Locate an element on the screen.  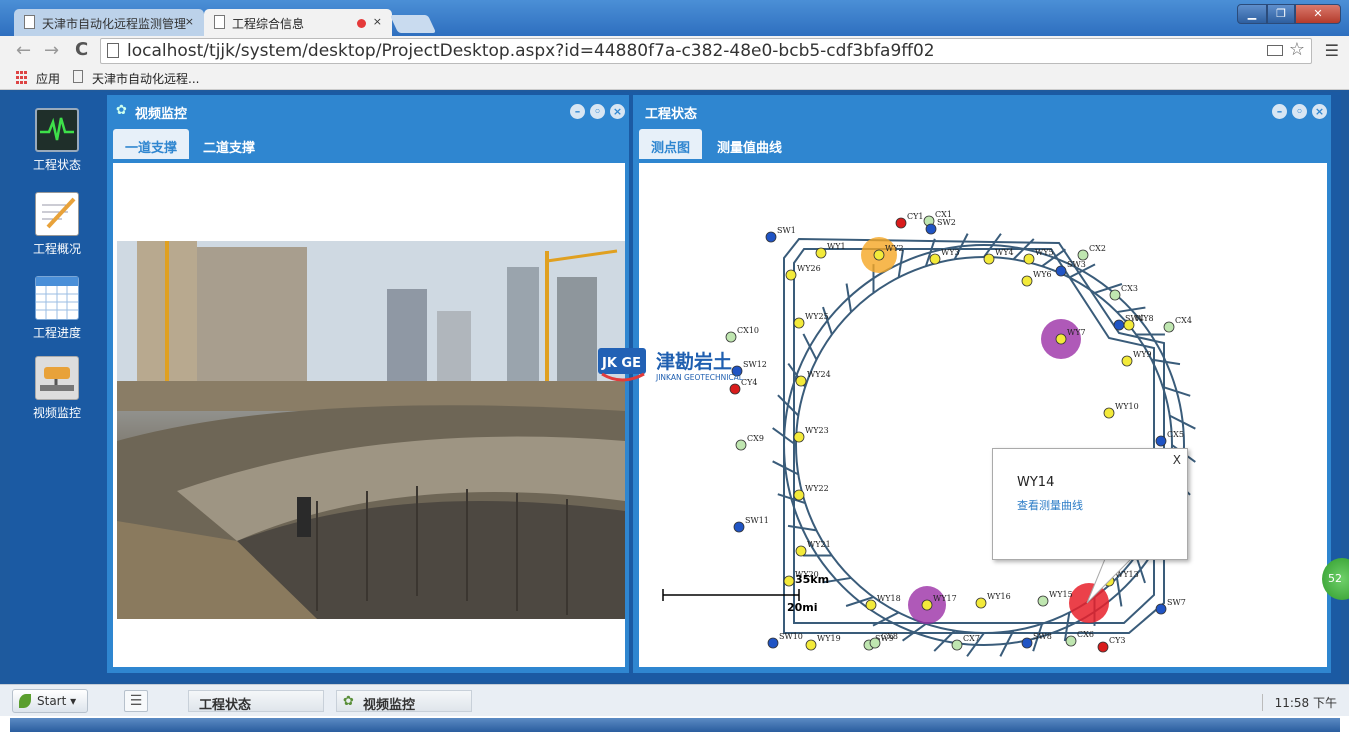
tab-second-support: 二道支撑 is located at coordinates (229, 144).